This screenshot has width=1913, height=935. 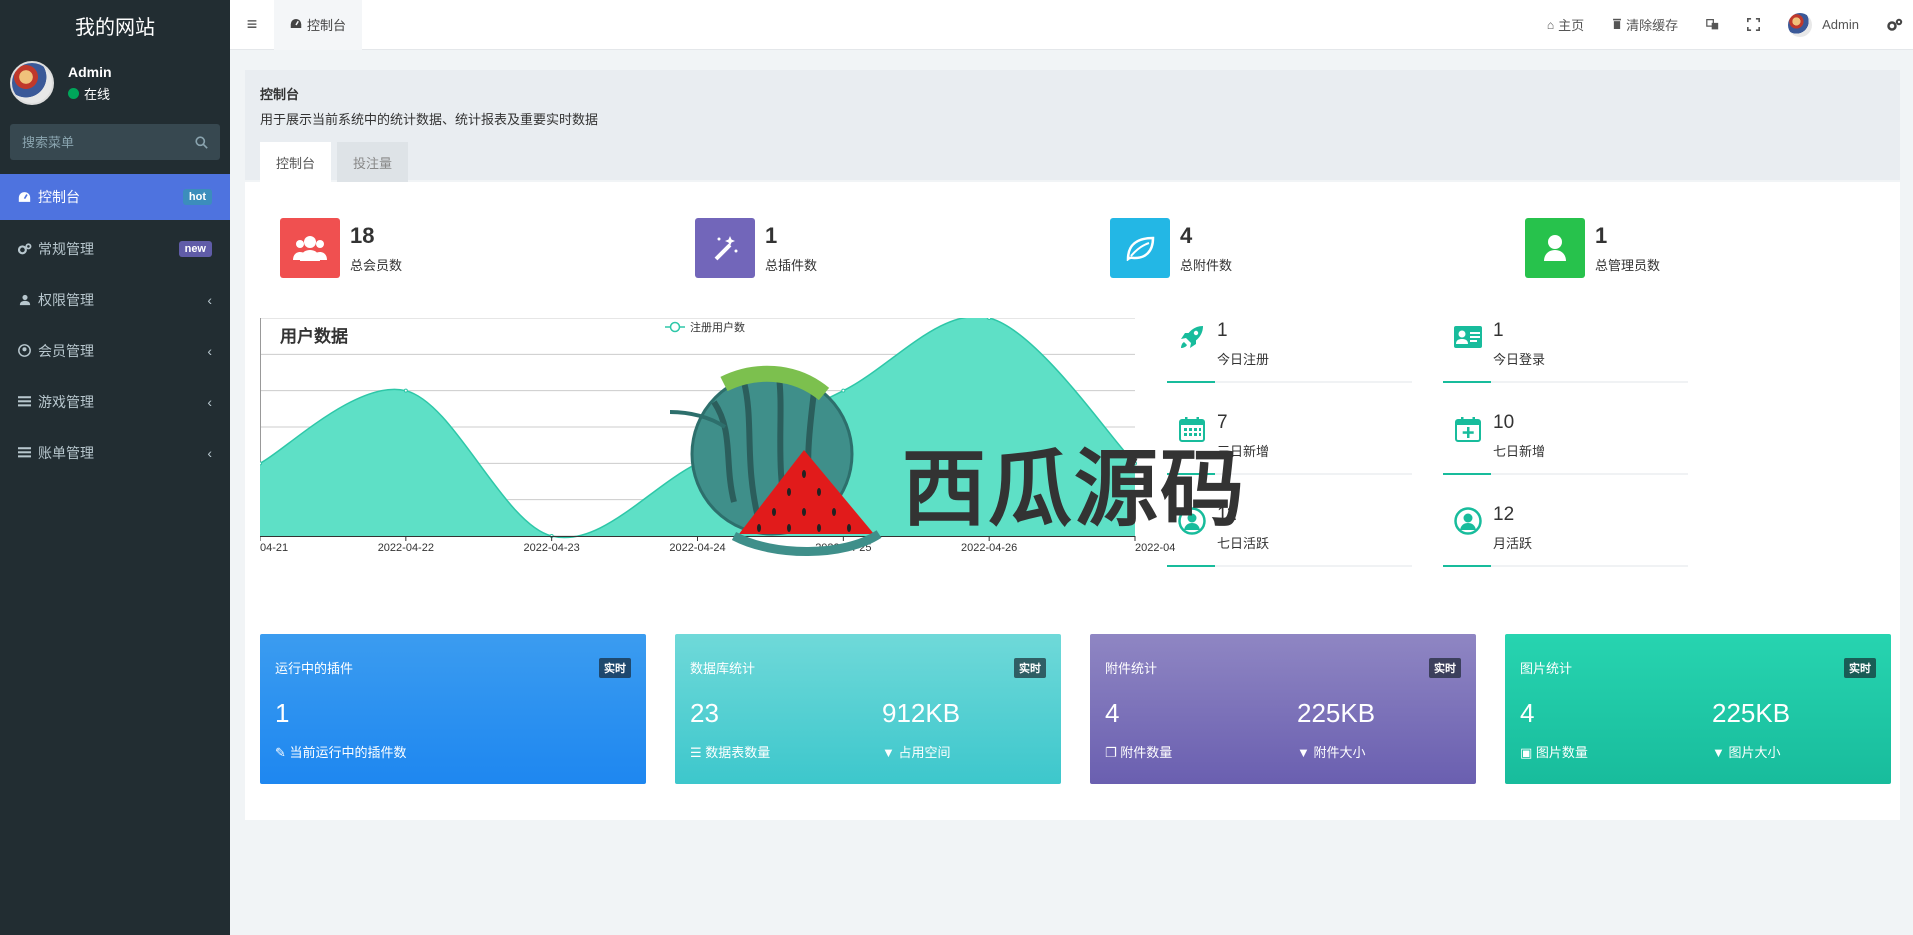 What do you see at coordinates (868, 709) in the screenshot?
I see `card-database: 数据库统计 实时 23 912KB ☰ 数据表数量 ▼ 占用空间` at bounding box center [868, 709].